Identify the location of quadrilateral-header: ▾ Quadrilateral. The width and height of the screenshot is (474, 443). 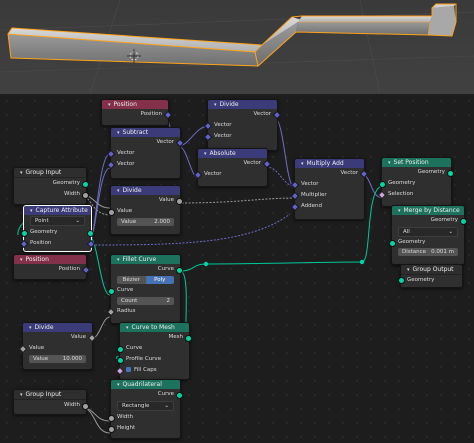
(145, 384).